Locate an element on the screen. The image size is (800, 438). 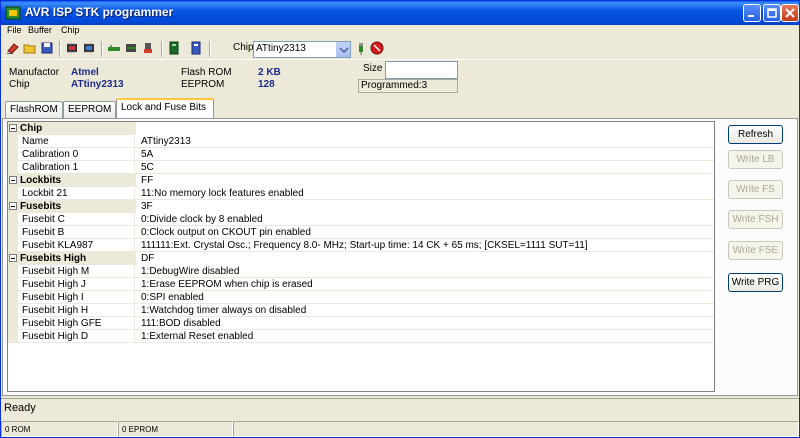
property-name: Fusebit C is located at coordinates (77, 219).